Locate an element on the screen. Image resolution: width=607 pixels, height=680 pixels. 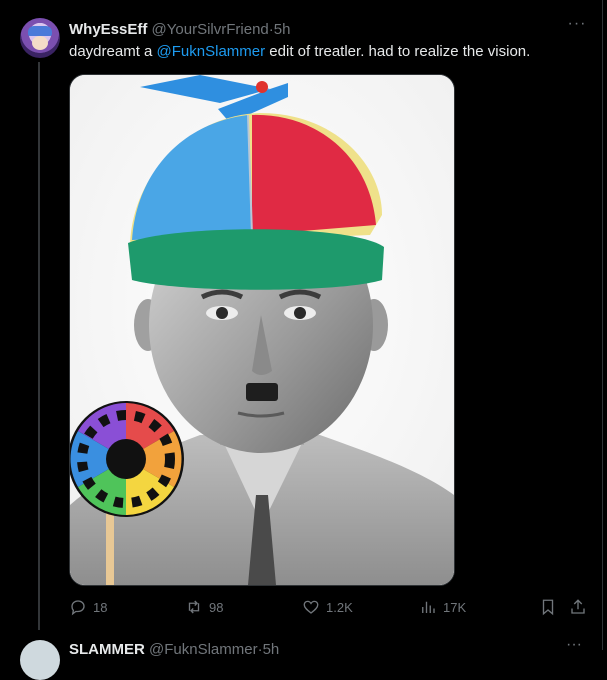
mention-link: @FuknSlammer is located at coordinates (211, 51).